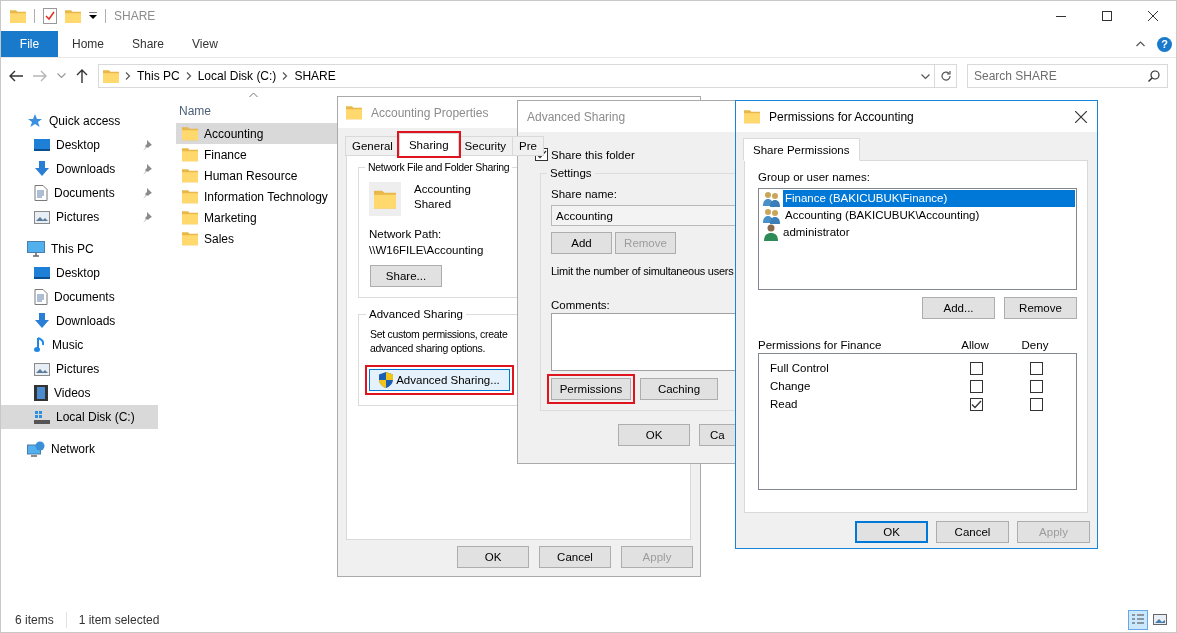 This screenshot has width=1177, height=633. Describe the element at coordinates (975, 345) in the screenshot. I see `column-header: Allow` at that location.